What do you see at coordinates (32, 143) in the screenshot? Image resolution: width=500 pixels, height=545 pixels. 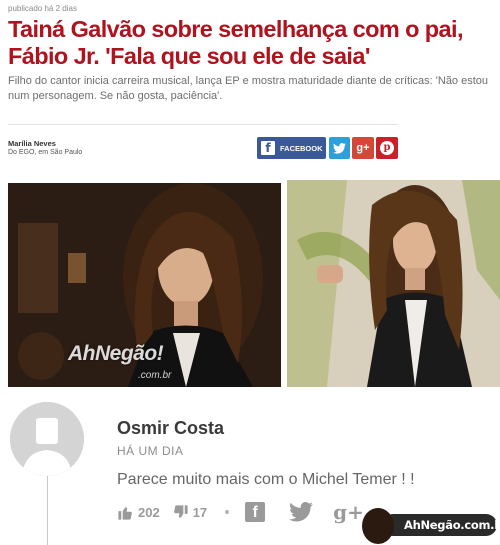 I see `author-name: Marília Neves` at bounding box center [32, 143].